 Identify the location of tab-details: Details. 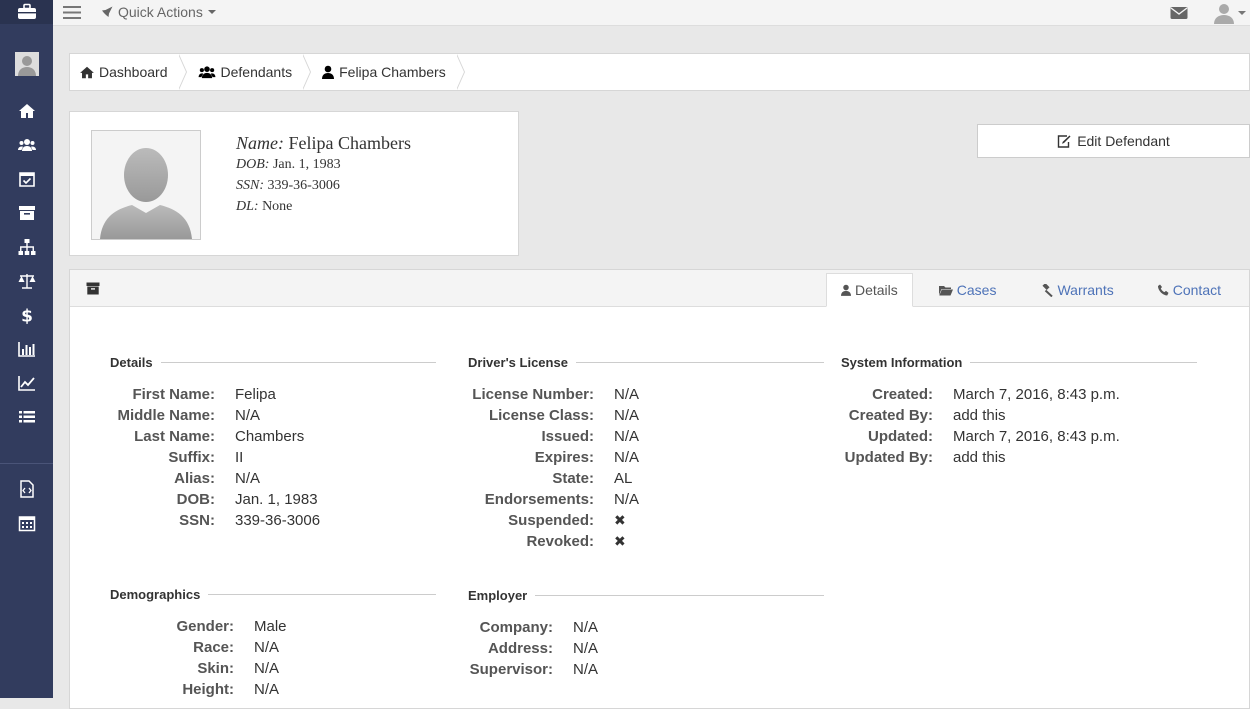
(869, 290).